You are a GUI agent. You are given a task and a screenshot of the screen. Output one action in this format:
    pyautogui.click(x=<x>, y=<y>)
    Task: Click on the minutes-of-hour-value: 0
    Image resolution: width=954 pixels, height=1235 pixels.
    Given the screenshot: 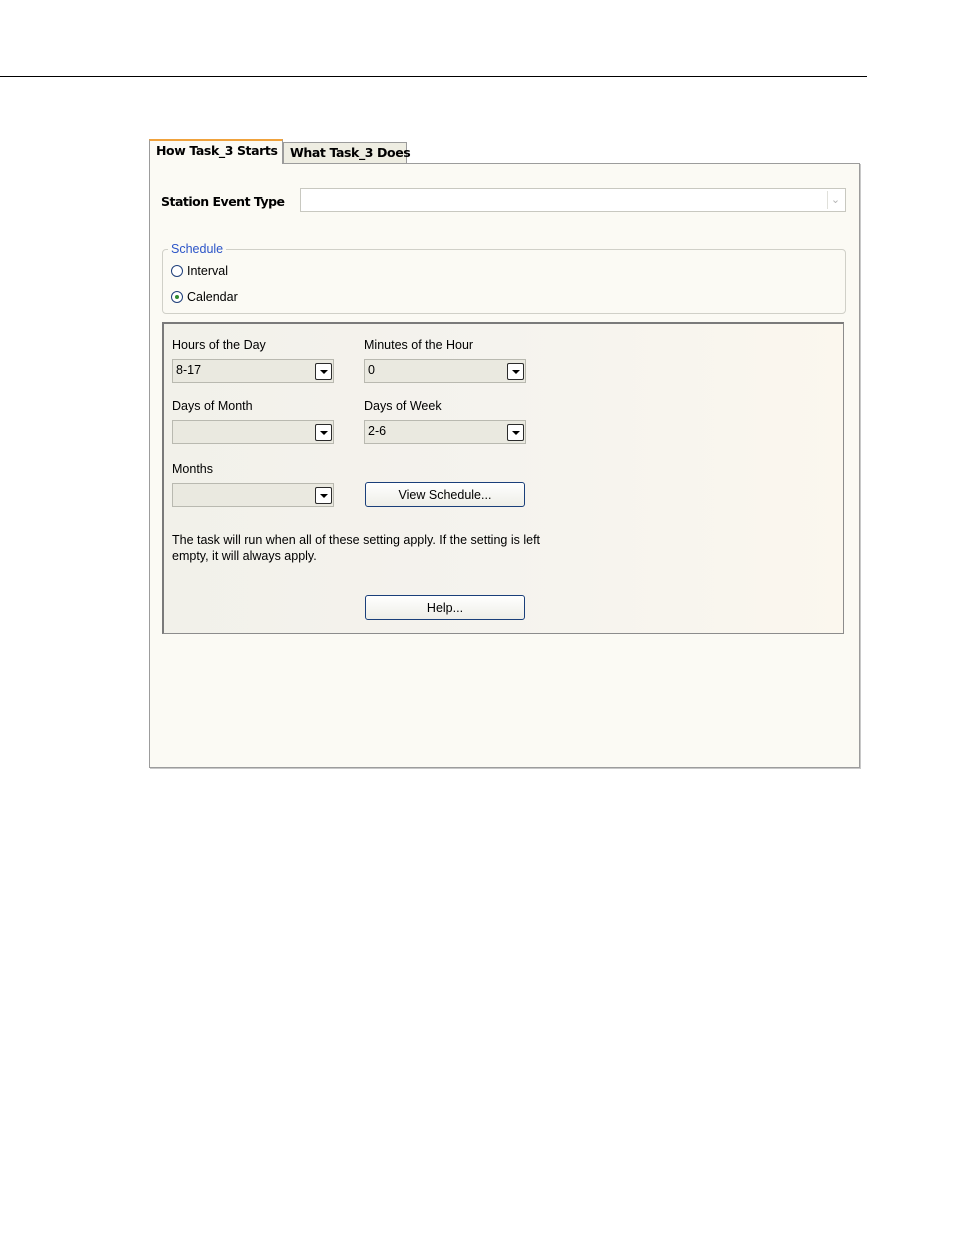 What is the action you would take?
    pyautogui.click(x=371, y=370)
    